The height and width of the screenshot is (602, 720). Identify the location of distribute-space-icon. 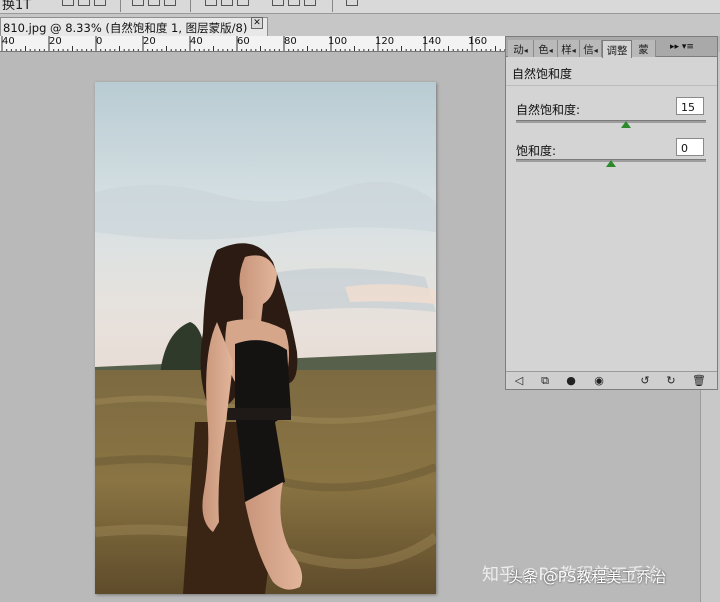
(278, 3).